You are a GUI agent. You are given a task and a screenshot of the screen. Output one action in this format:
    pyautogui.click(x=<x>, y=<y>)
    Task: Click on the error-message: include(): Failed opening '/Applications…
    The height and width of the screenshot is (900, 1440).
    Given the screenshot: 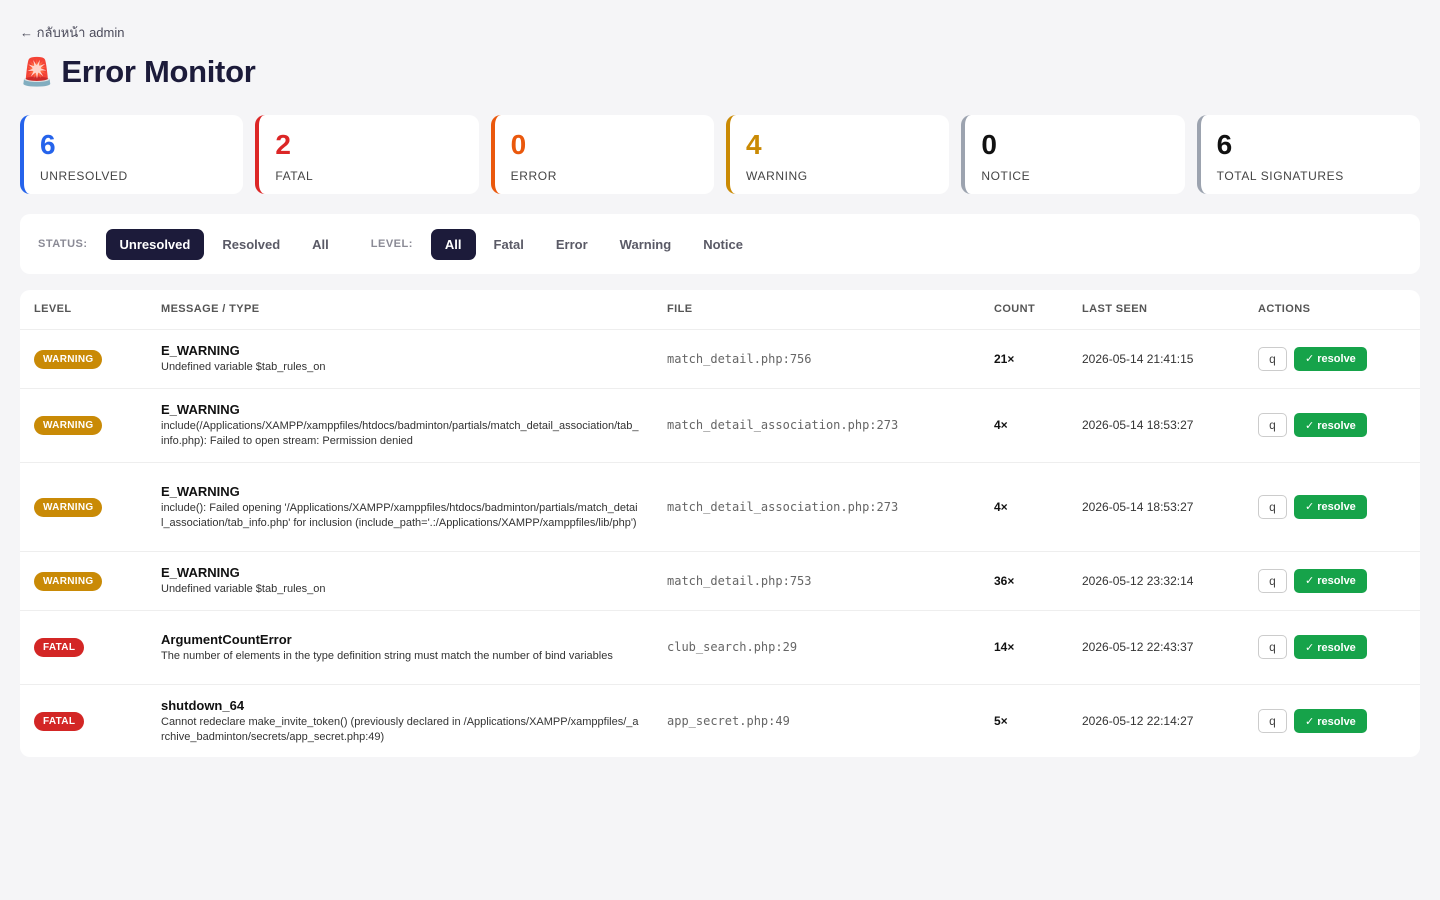 What is the action you would take?
    pyautogui.click(x=399, y=515)
    